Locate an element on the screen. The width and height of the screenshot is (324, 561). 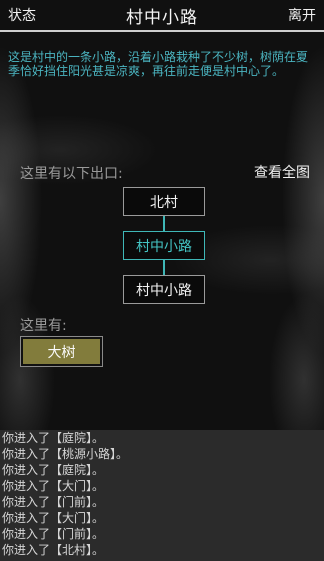
current-location-label: 村中小路 is located at coordinates (164, 246).